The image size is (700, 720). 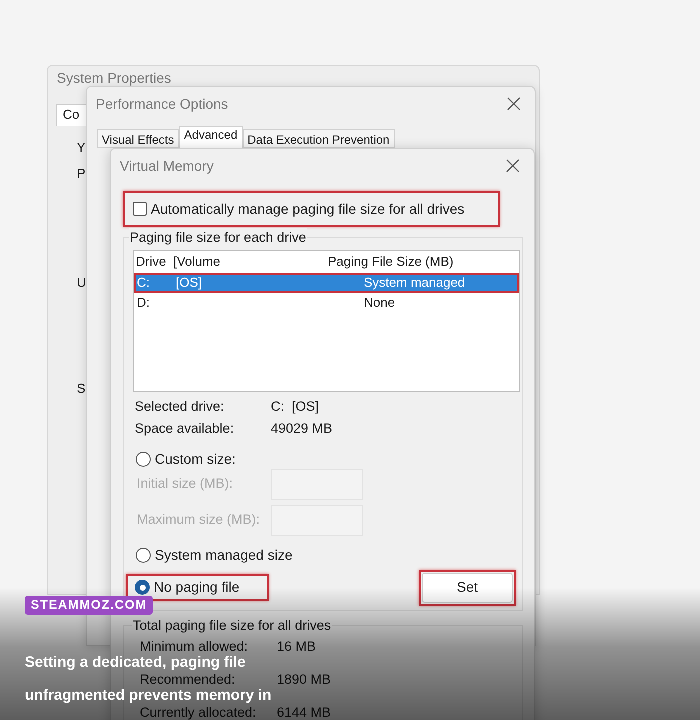 What do you see at coordinates (148, 696) in the screenshot?
I see `caption-line: unfragmented prevents memory in` at bounding box center [148, 696].